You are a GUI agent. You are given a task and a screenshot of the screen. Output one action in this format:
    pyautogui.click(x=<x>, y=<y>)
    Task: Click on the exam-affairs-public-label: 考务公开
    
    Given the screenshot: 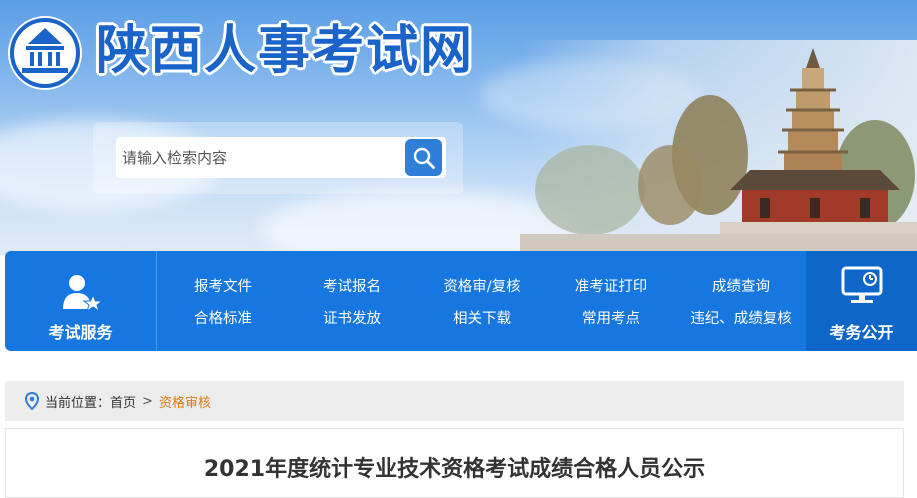 What is the action you would take?
    pyautogui.click(x=861, y=332)
    